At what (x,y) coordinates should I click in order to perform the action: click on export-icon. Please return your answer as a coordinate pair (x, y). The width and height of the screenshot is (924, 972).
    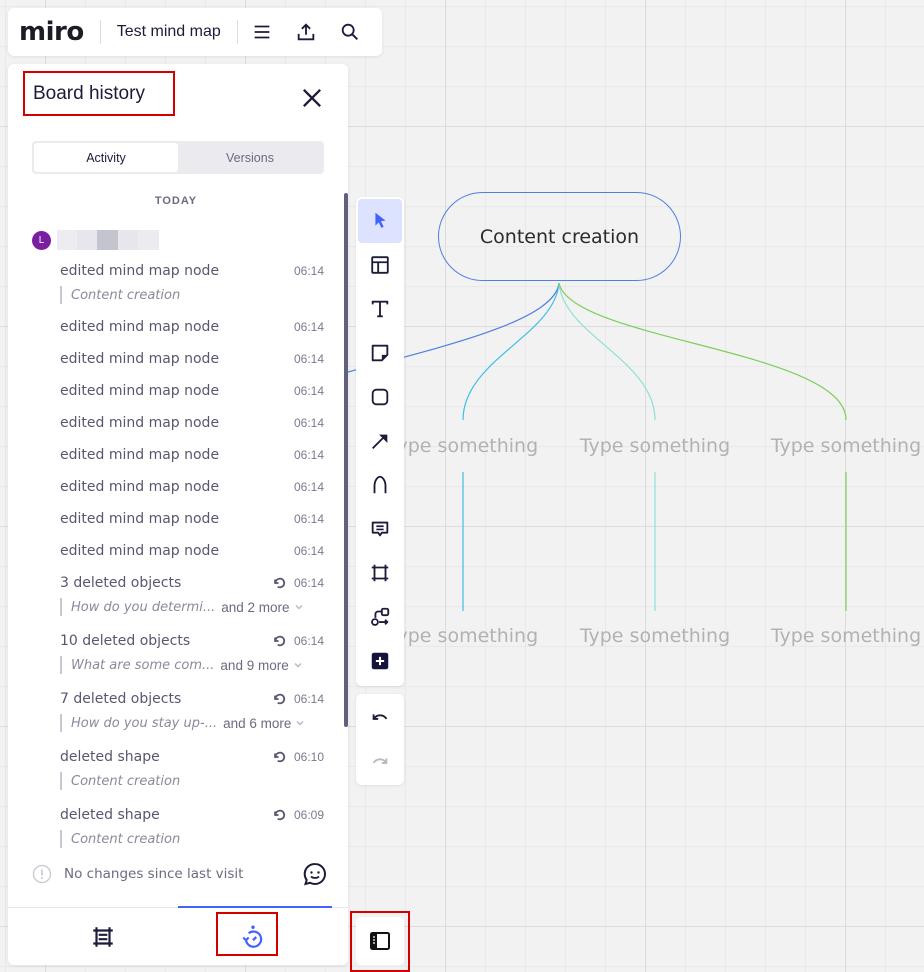
    Looking at the image, I should click on (305, 32).